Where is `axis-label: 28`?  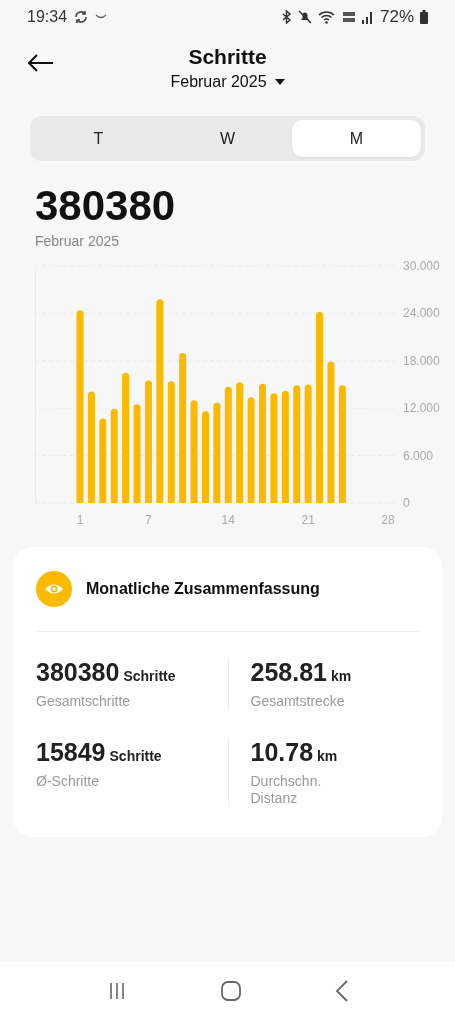 axis-label: 28 is located at coordinates (388, 520).